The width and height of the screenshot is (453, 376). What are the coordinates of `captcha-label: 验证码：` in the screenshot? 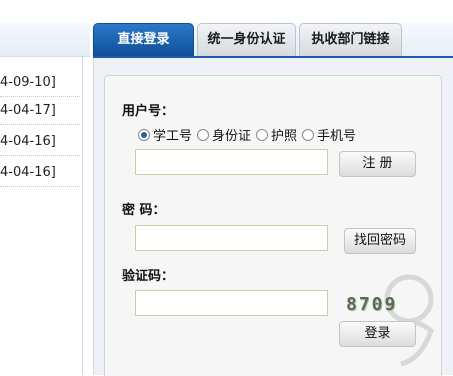 It's located at (148, 276).